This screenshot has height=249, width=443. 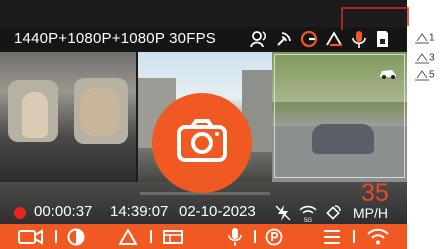 What do you see at coordinates (274, 236) in the screenshot?
I see `parking-icon` at bounding box center [274, 236].